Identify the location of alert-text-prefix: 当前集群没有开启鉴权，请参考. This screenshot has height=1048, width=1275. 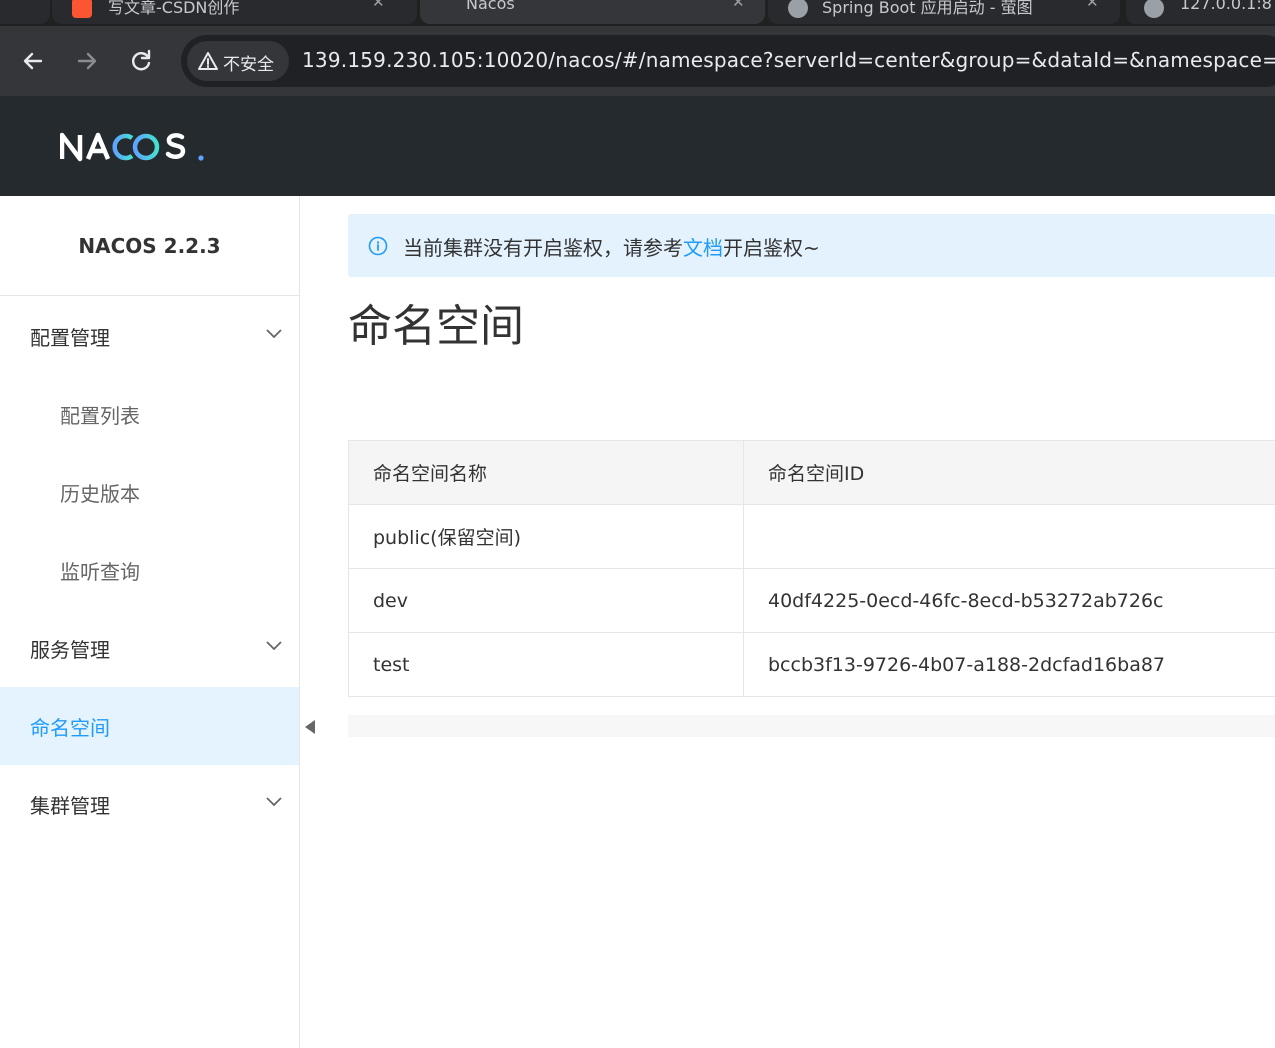
(543, 248).